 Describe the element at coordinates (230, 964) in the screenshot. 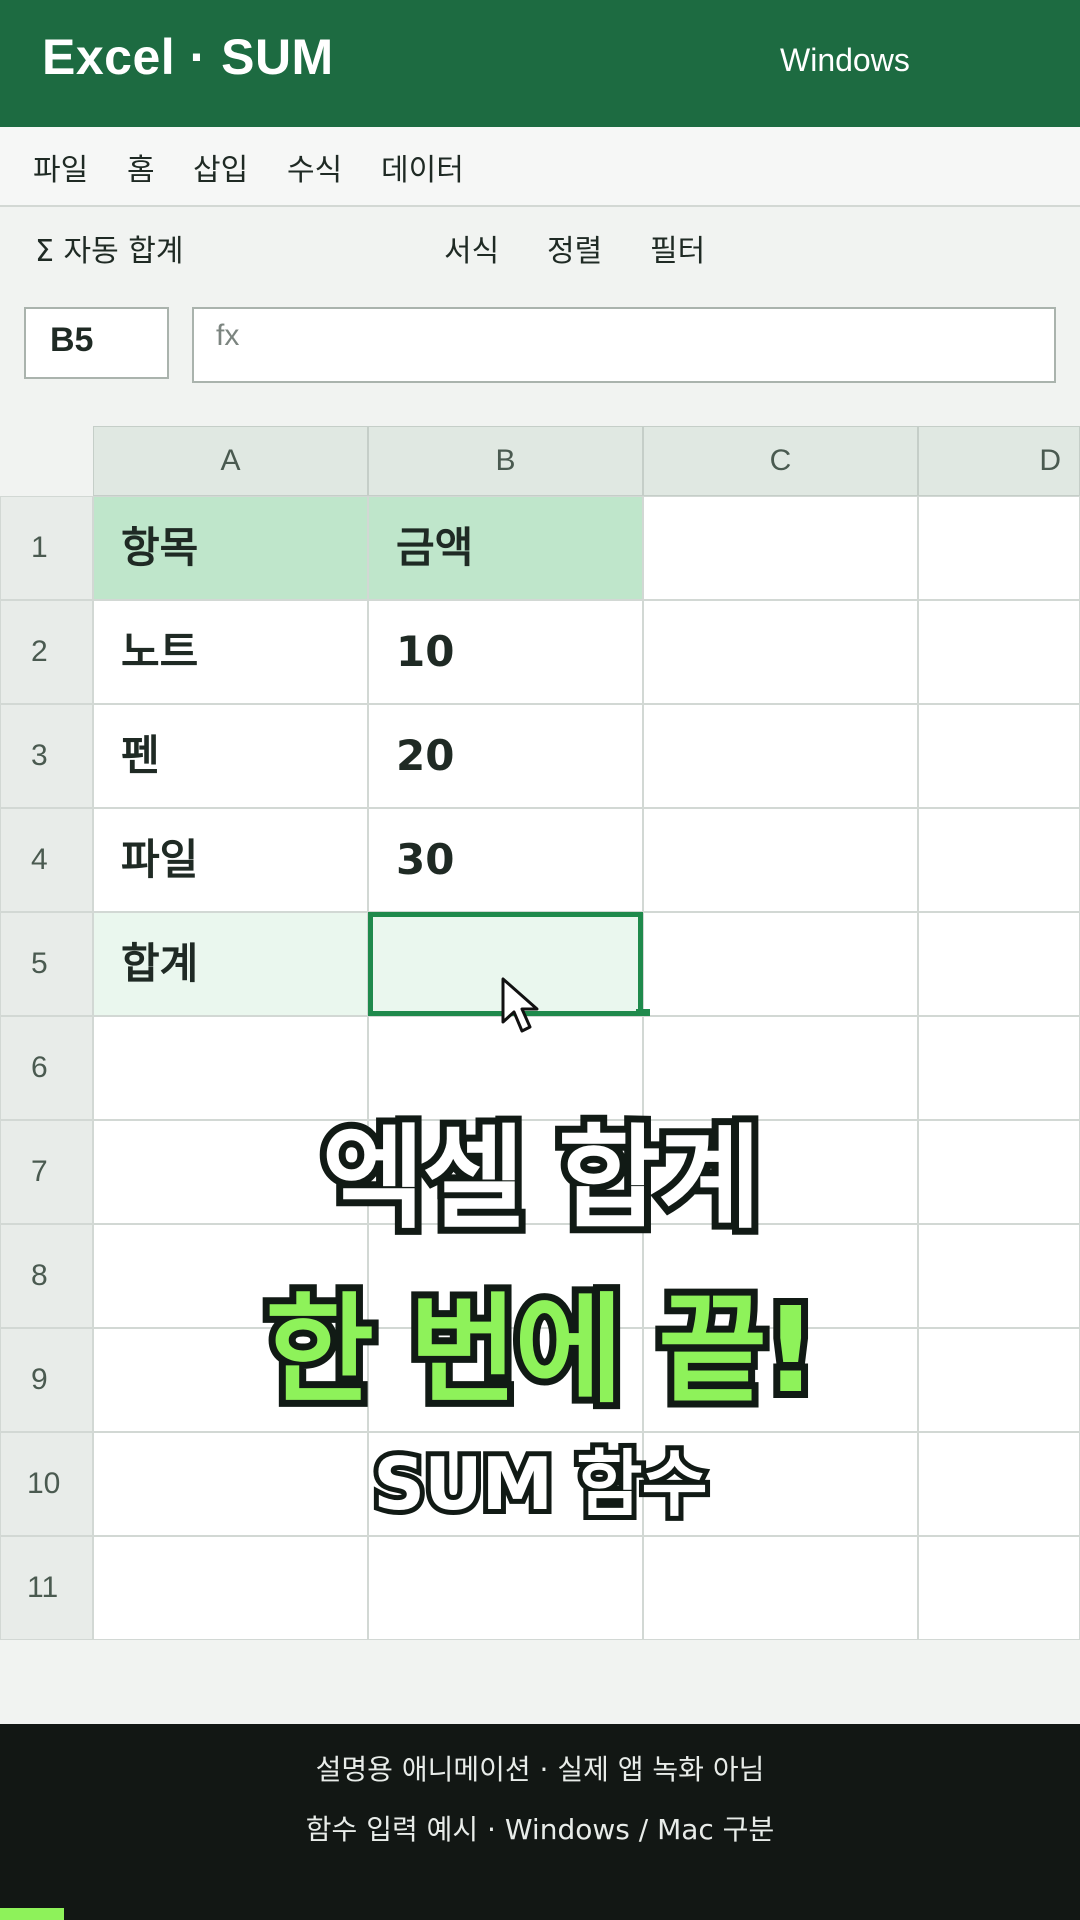

I see `cell-a5: 합계` at that location.